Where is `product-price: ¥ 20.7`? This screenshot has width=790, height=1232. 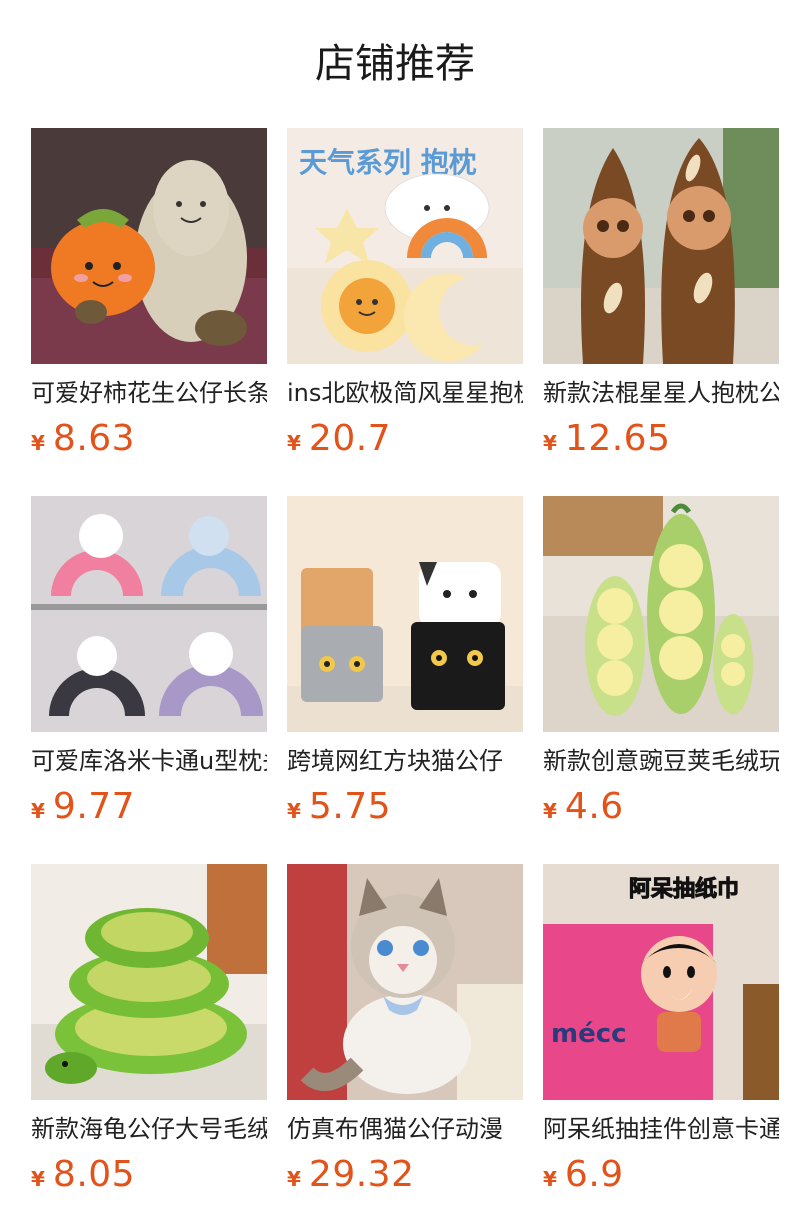 product-price: ¥ 20.7 is located at coordinates (405, 438).